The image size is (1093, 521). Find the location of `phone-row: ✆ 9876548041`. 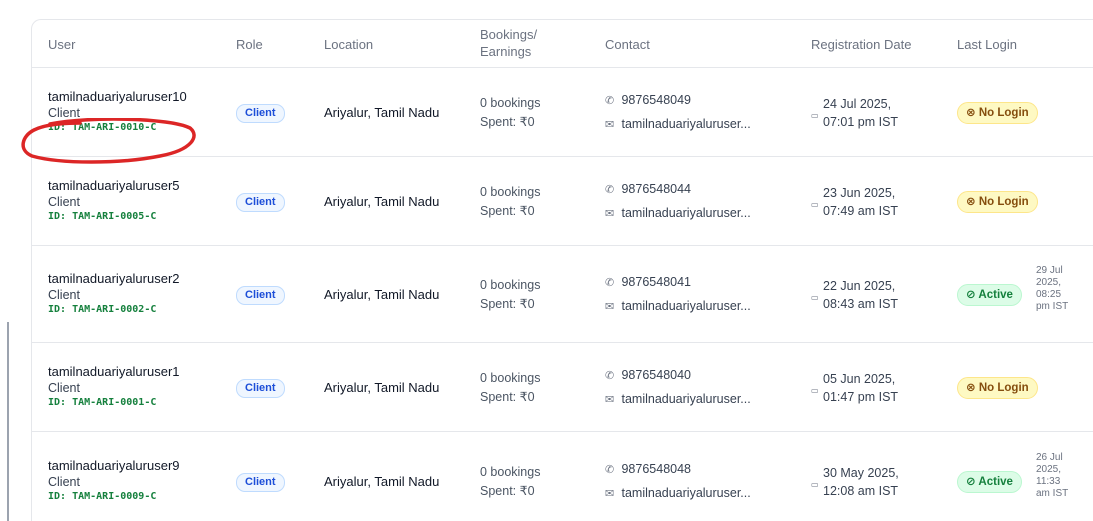

phone-row: ✆ 9876548041 is located at coordinates (678, 283).